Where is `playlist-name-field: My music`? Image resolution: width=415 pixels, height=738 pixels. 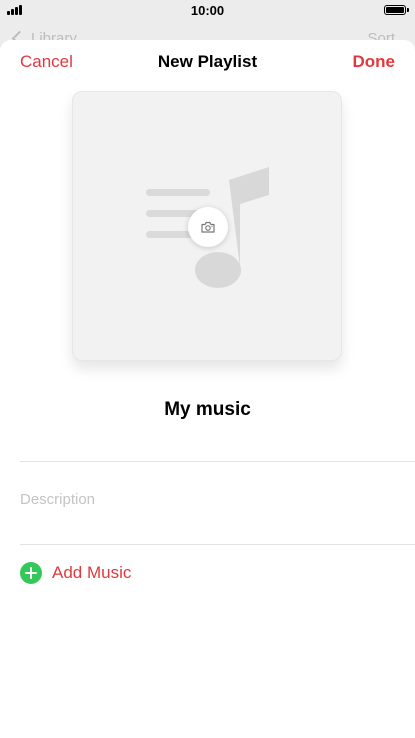
playlist-name-field: My music is located at coordinates (207, 410).